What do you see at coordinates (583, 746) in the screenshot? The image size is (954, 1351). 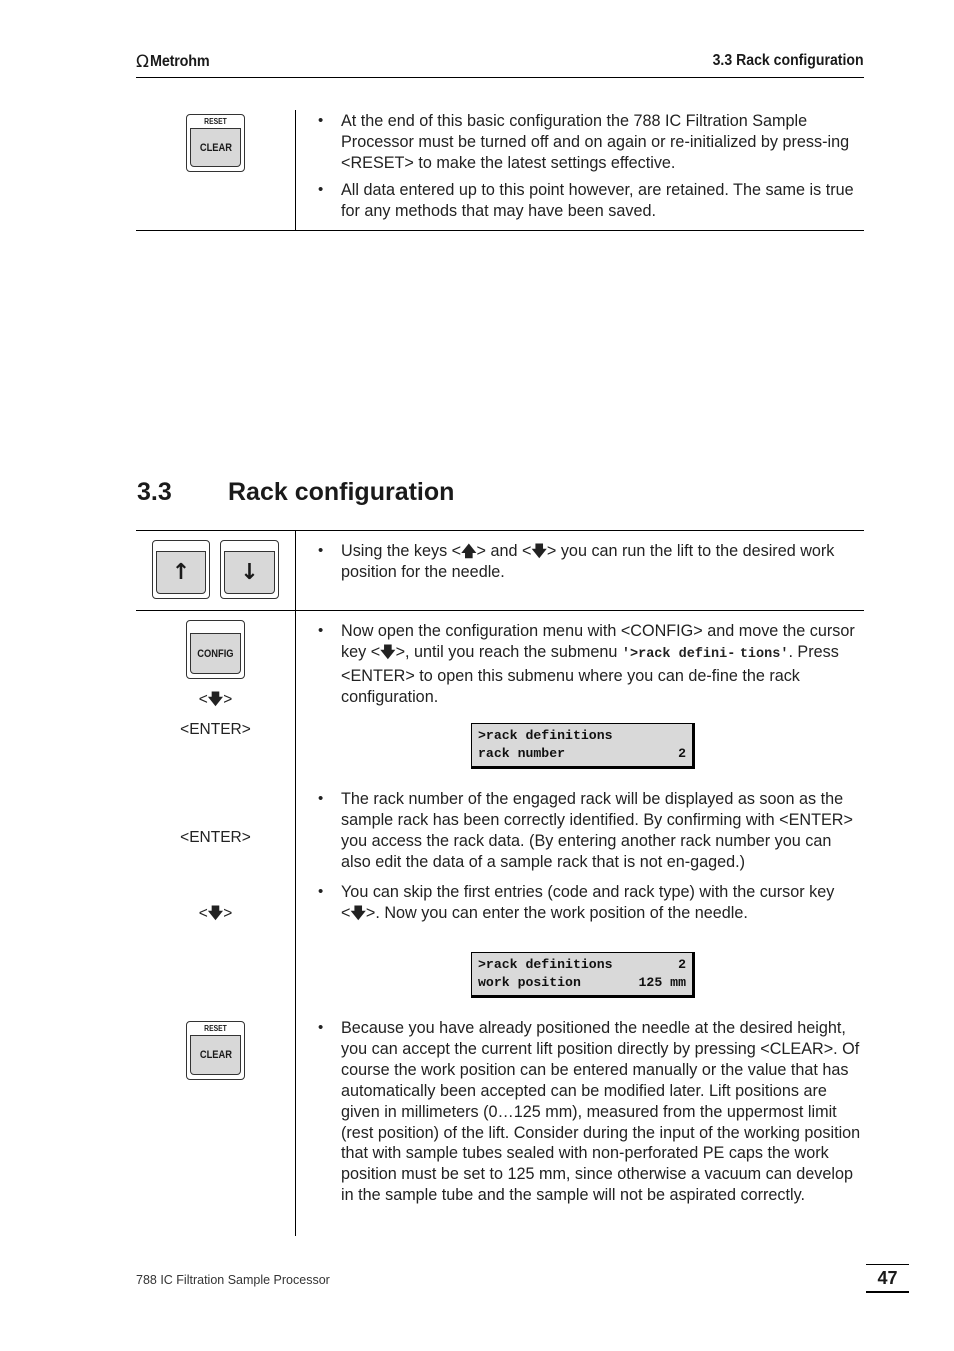 I see `lcd-display: >rack definitions rack number 2` at bounding box center [583, 746].